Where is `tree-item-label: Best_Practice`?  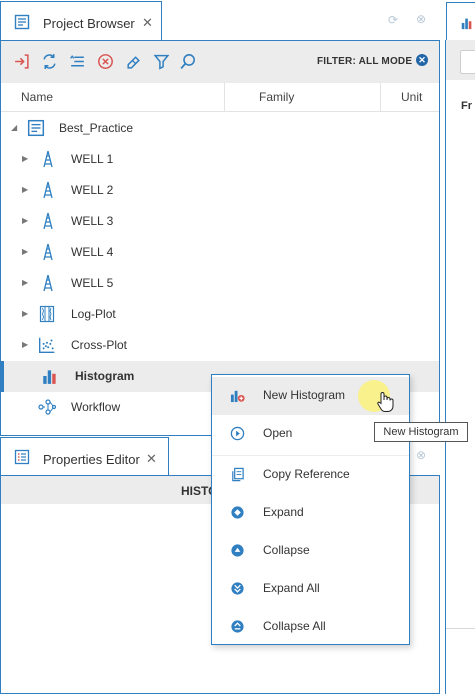
tree-item-label: Best_Practice is located at coordinates (96, 128).